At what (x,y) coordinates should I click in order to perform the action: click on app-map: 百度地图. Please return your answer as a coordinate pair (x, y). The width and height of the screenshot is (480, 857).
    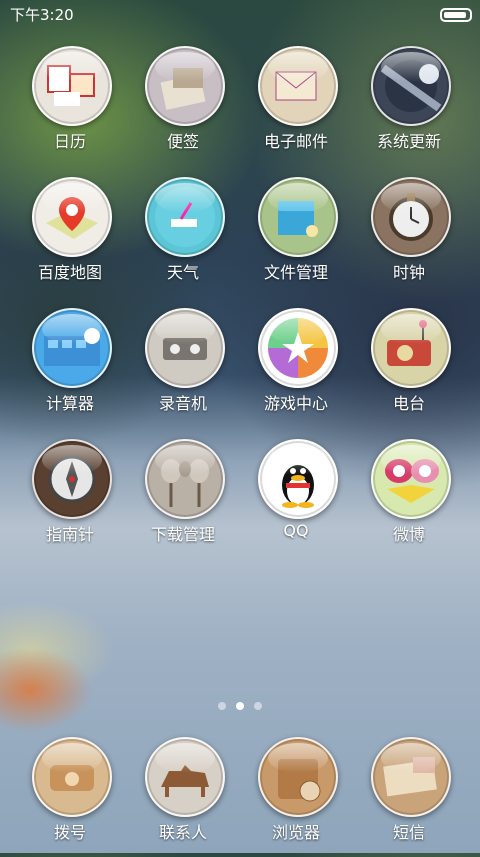
    Looking at the image, I should click on (70, 237).